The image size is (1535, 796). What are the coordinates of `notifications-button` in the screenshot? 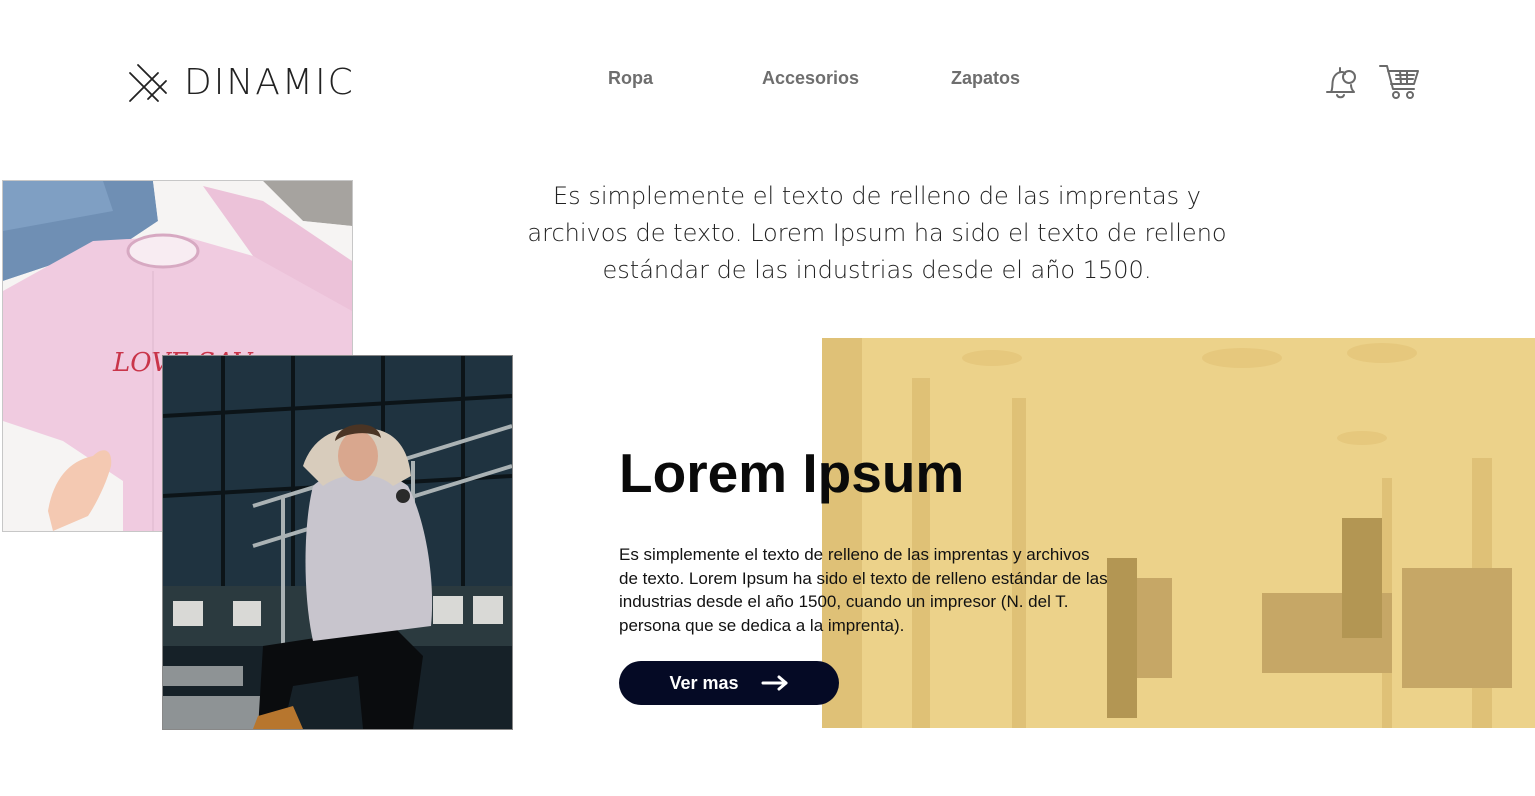 It's located at (1340, 82).